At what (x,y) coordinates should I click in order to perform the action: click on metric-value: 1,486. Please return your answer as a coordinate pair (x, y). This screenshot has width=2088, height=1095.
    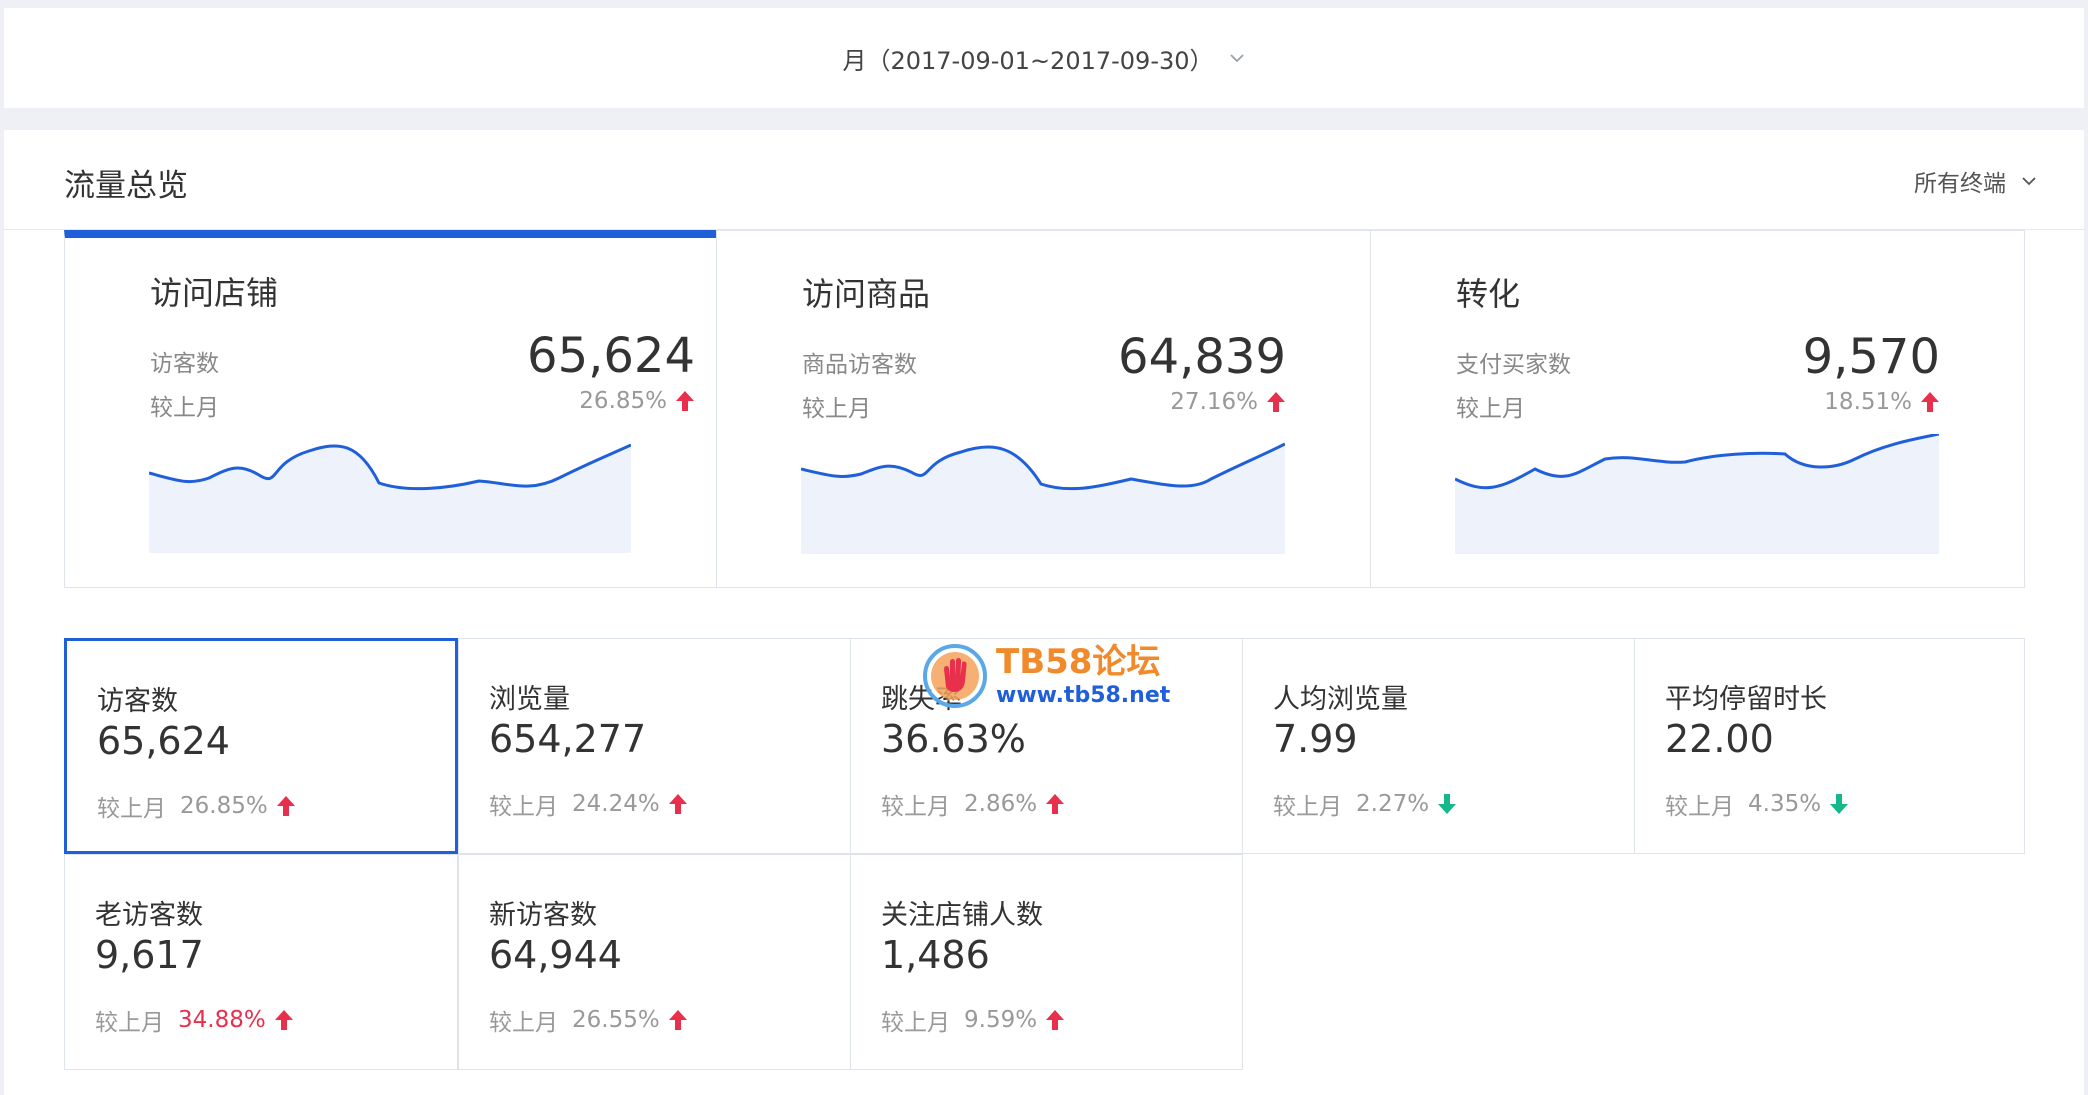
    Looking at the image, I should click on (935, 955).